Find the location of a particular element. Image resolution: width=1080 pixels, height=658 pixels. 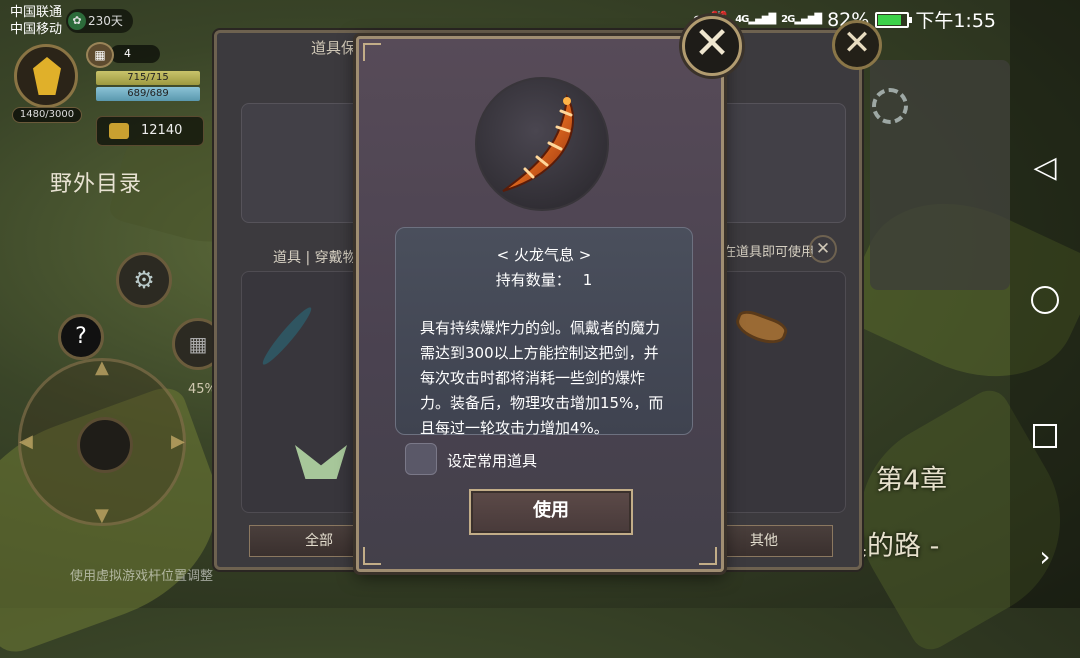

flame-sword-icon is located at coordinates (538, 142).